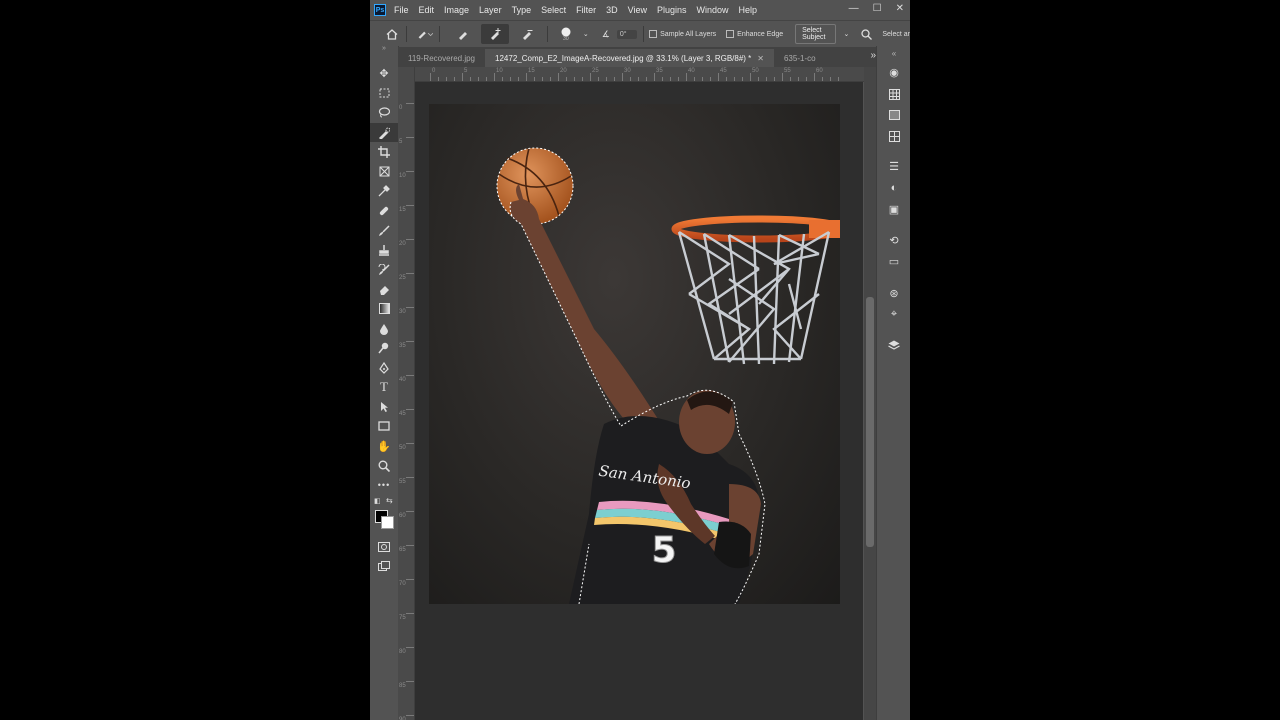  What do you see at coordinates (896, 34) in the screenshot?
I see `select-and-mask-button: Select ar` at bounding box center [896, 34].